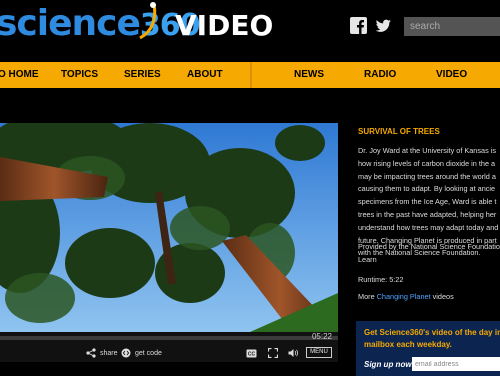 The height and width of the screenshot is (376, 500). What do you see at coordinates (452, 26) in the screenshot?
I see `search-input` at bounding box center [452, 26].